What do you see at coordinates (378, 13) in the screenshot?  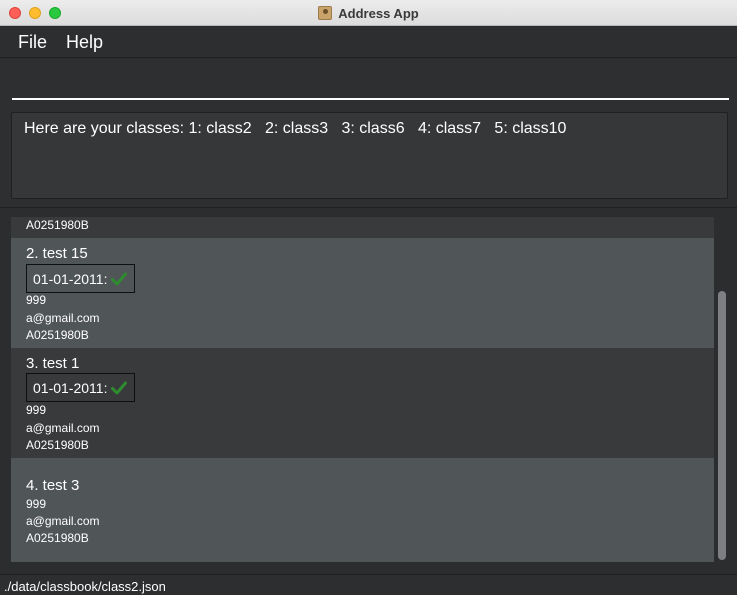 I see `window-title: Address App` at bounding box center [378, 13].